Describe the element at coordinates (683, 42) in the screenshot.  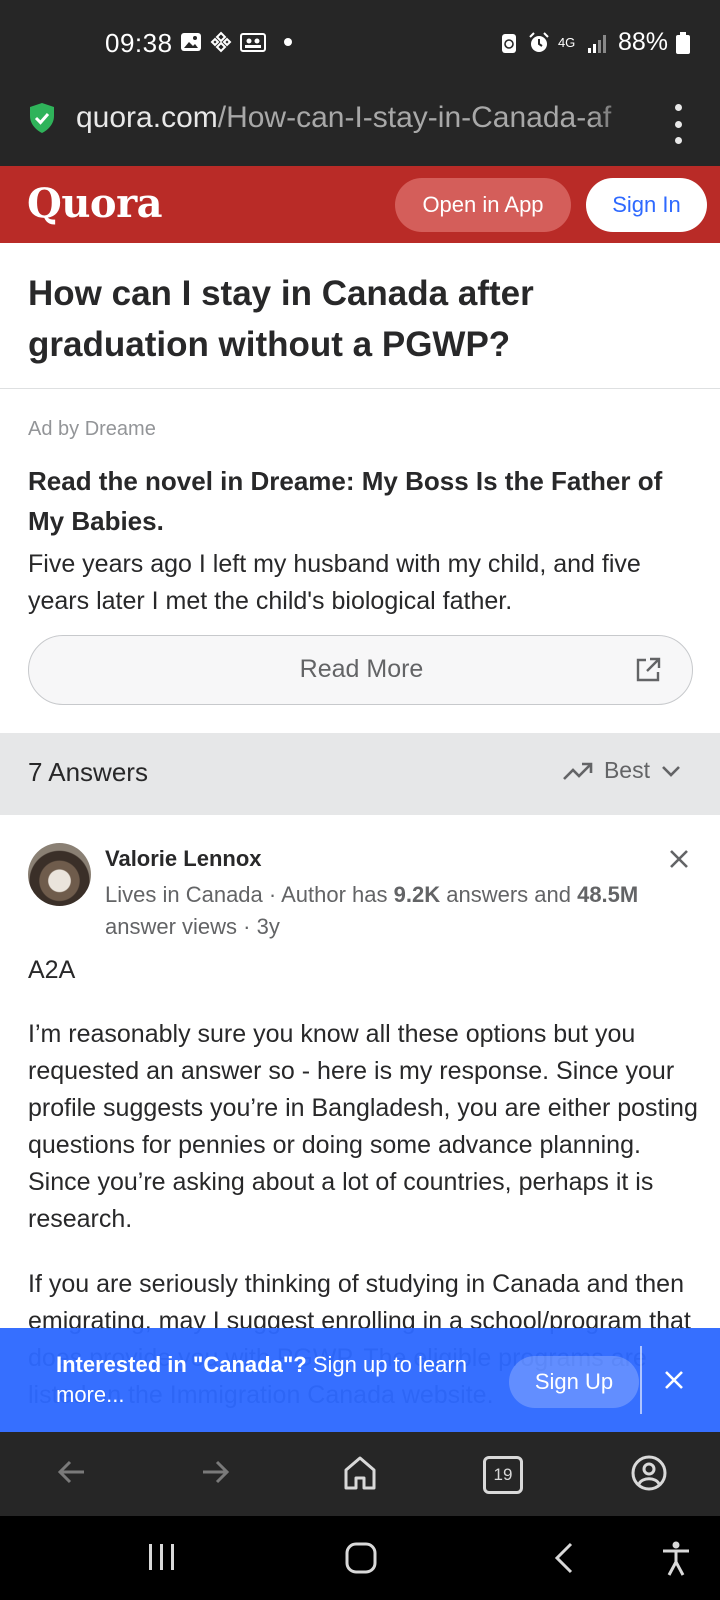
I see `battery-icon` at that location.